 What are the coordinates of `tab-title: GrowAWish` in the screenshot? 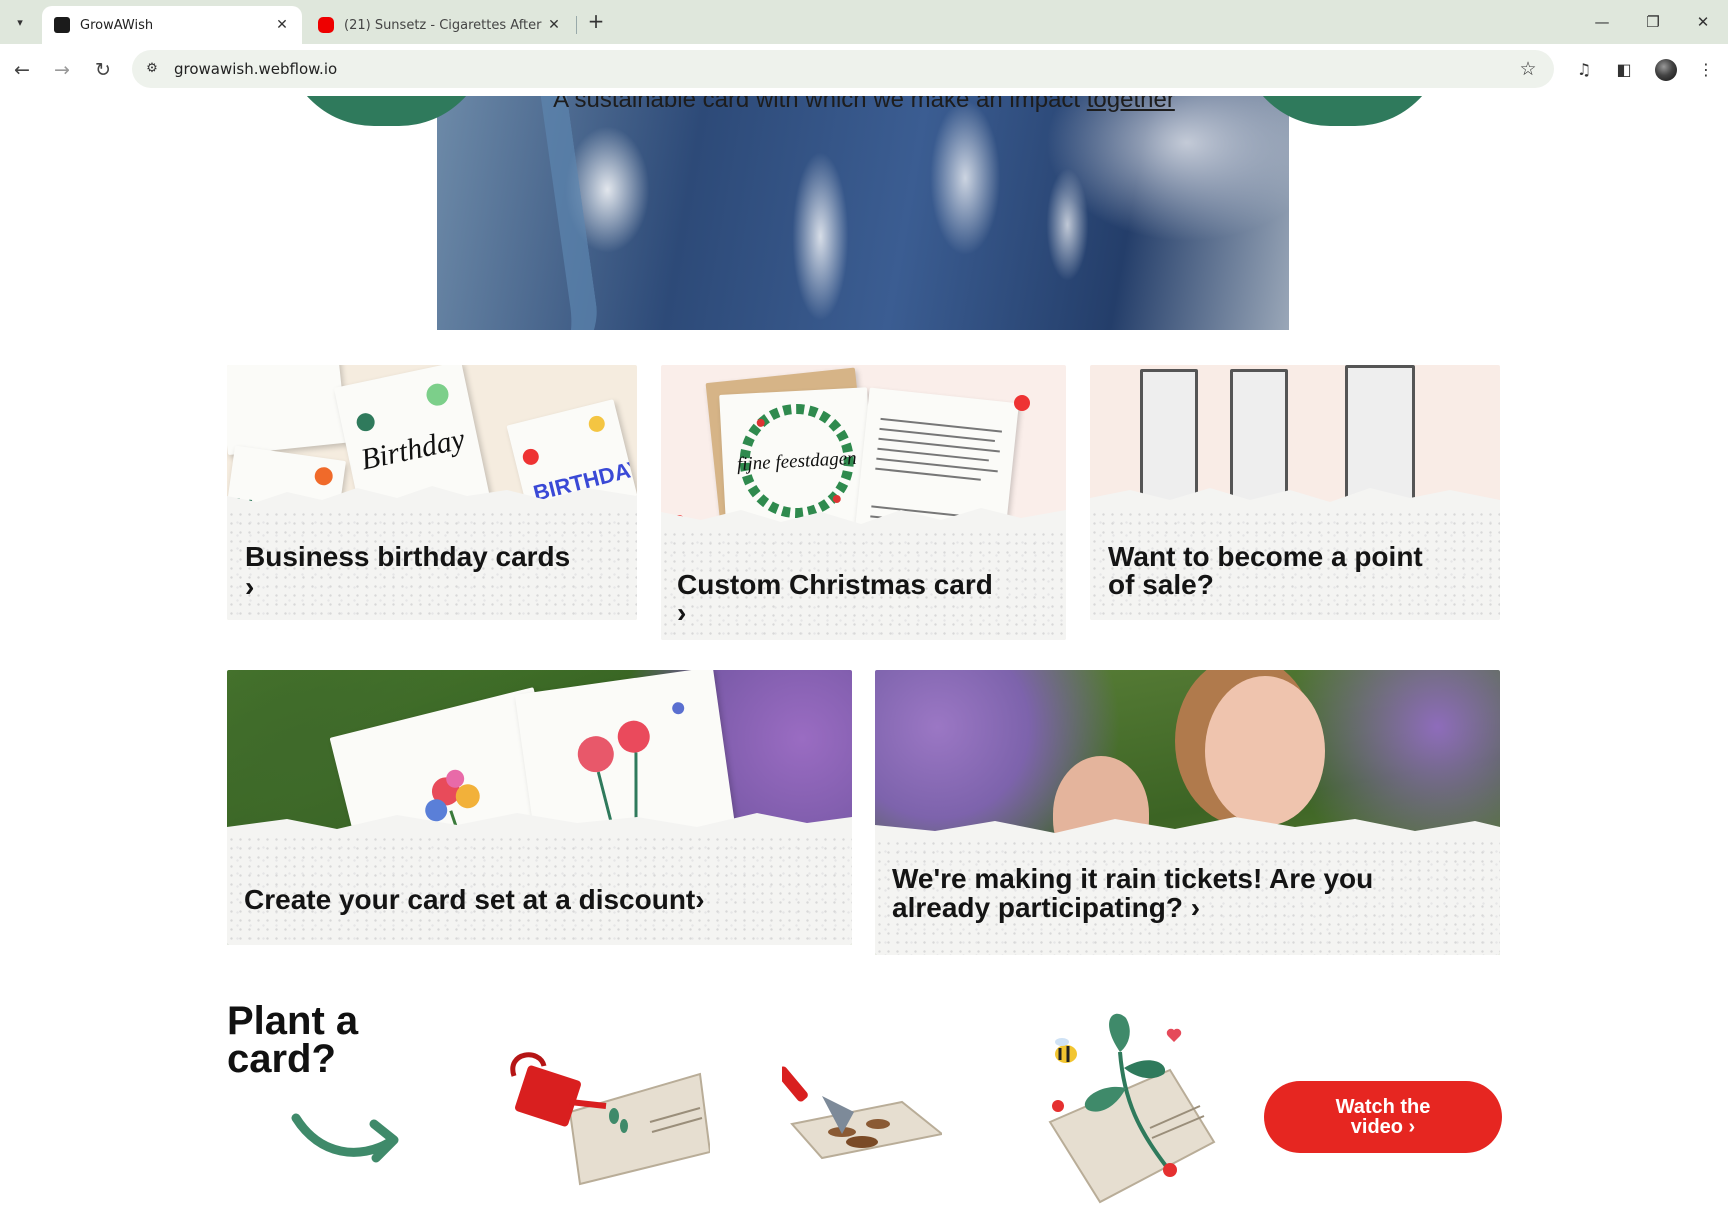 It's located at (117, 25).